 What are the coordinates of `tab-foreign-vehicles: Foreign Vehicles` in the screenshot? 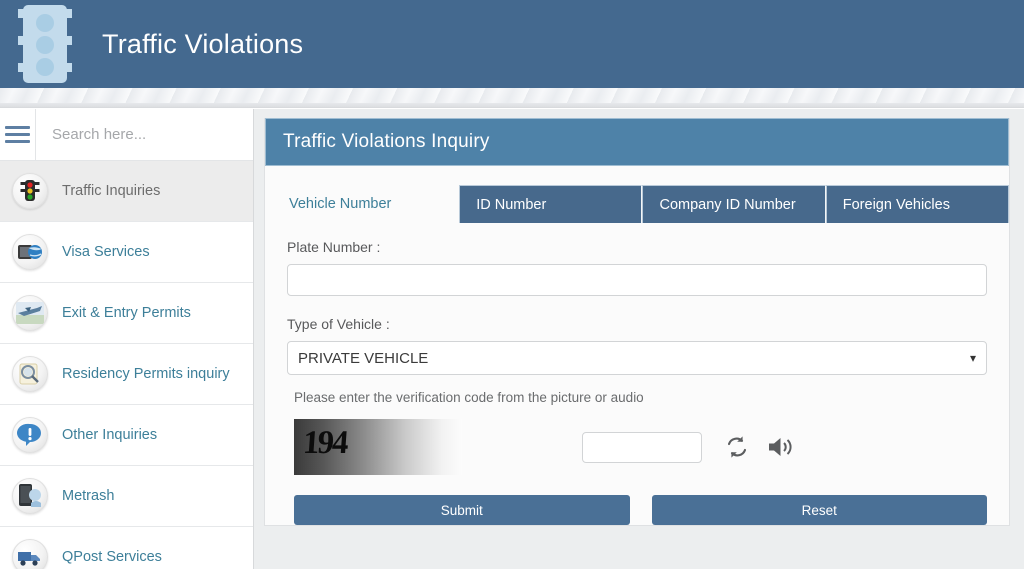 It's located at (917, 204).